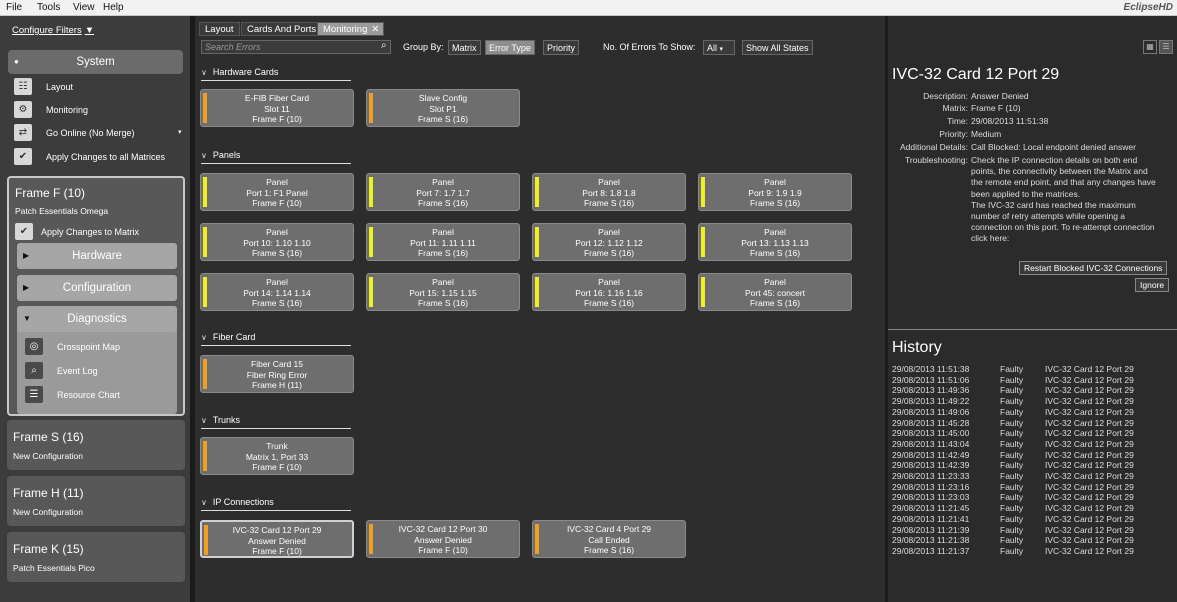 This screenshot has height=602, width=1177. What do you see at coordinates (77, 232) in the screenshot?
I see `apply-to-matrix: ✔ Apply Changes to Matrix` at bounding box center [77, 232].